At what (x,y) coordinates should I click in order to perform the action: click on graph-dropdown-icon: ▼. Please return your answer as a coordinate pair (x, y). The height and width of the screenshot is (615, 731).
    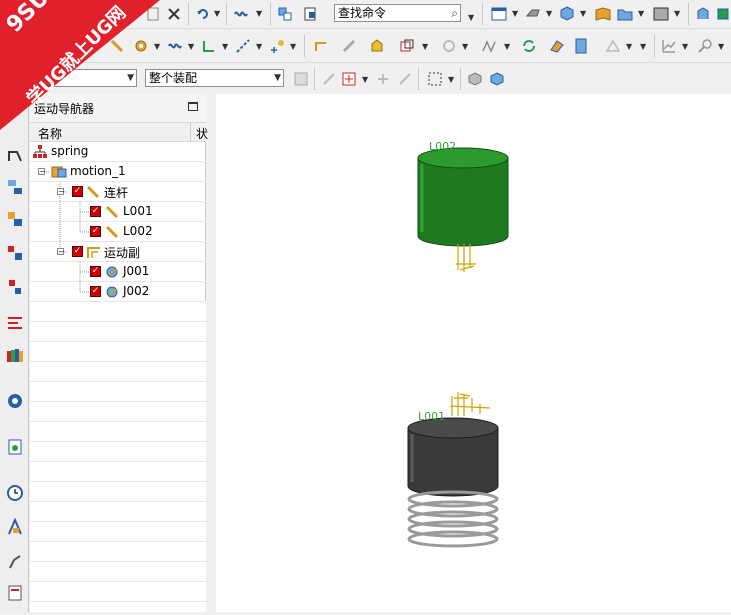
    Looking at the image, I should click on (685, 46).